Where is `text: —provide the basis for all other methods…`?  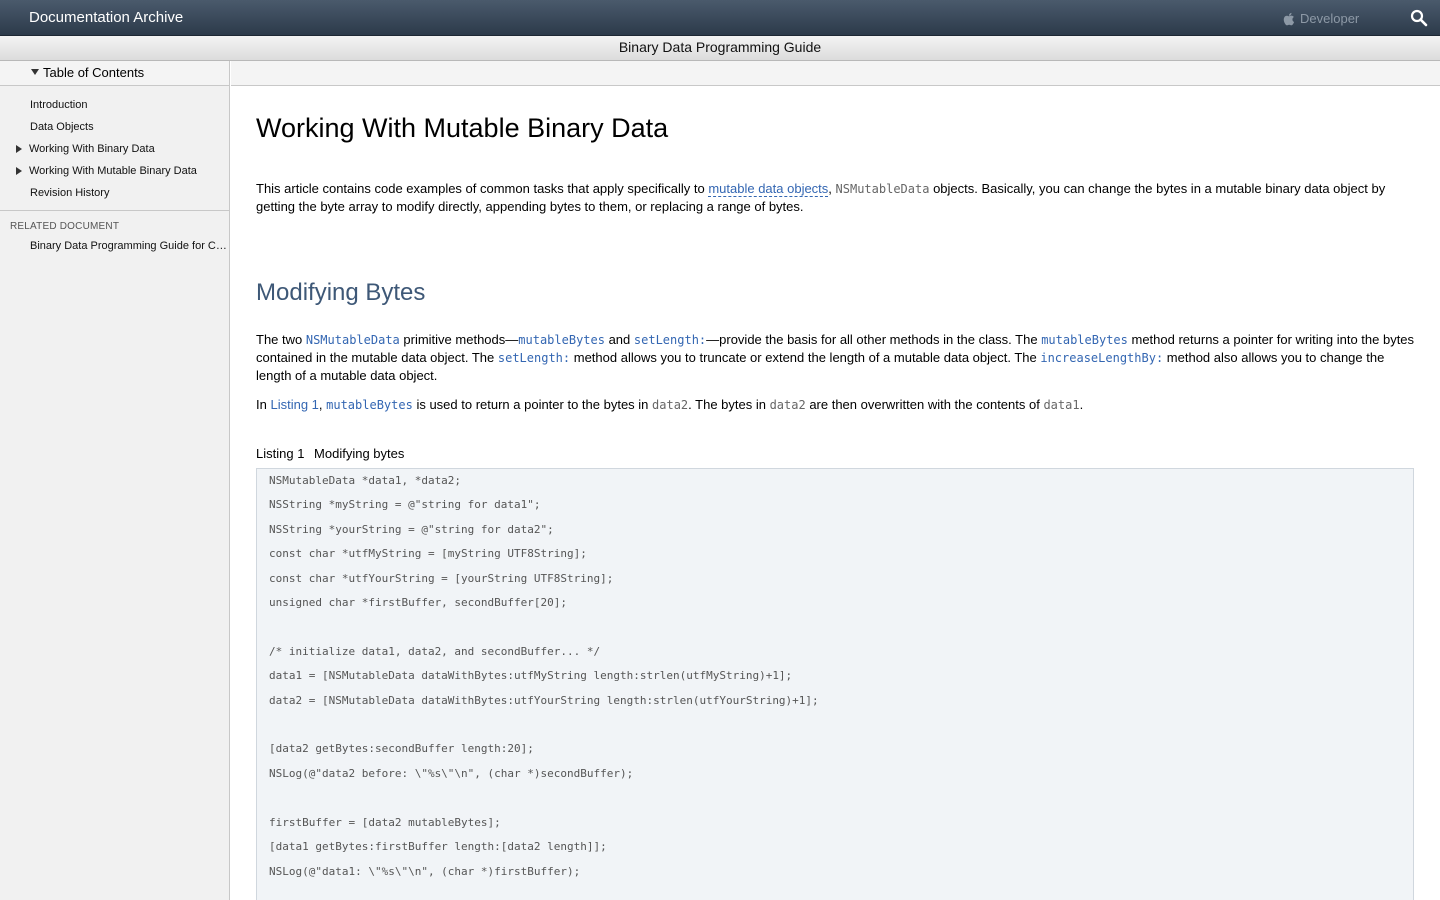 text: —provide the basis for all other methods… is located at coordinates (874, 339).